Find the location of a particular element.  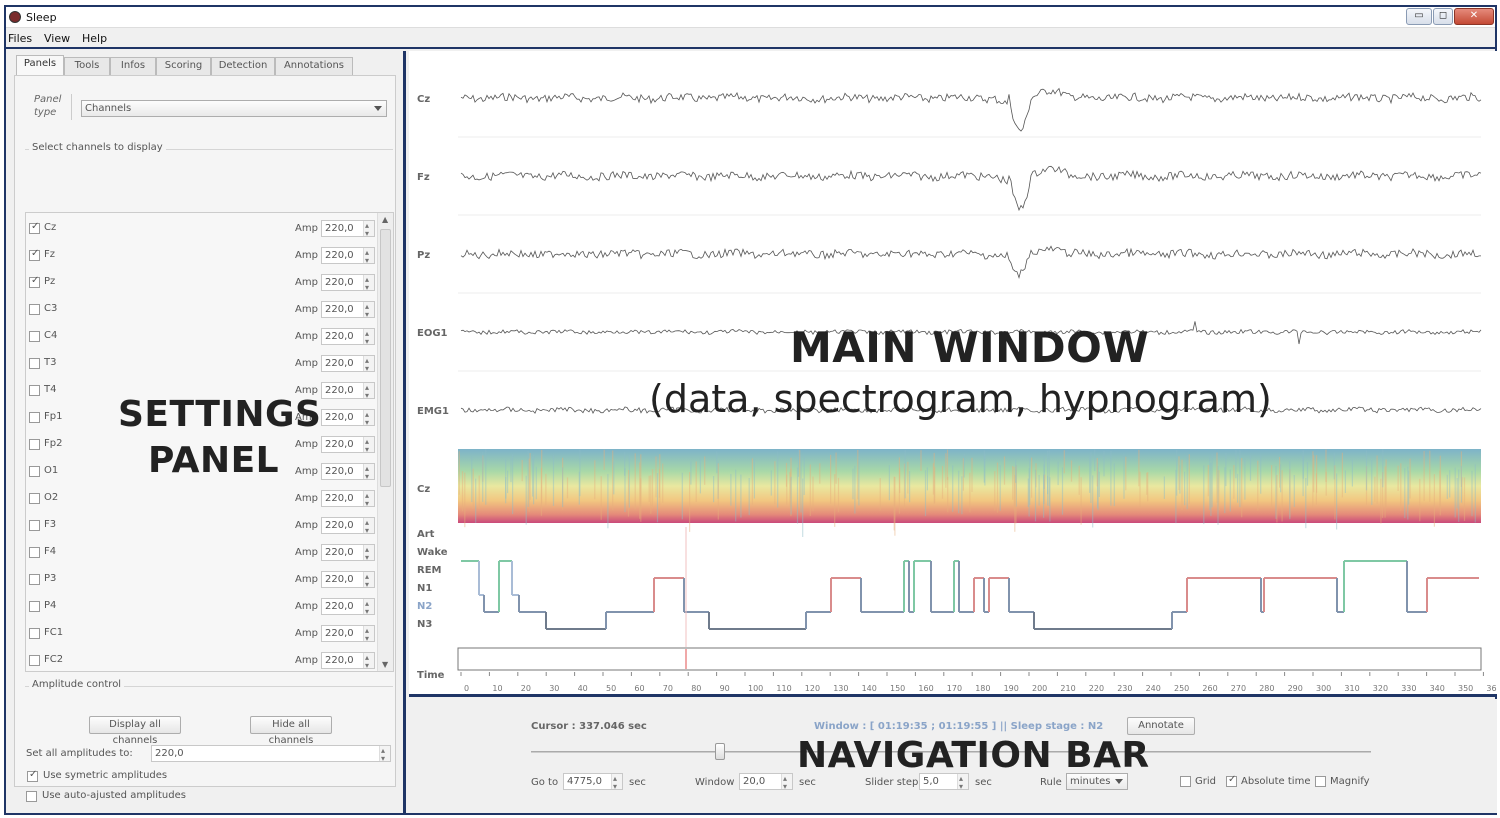

scrollbar-thumb is located at coordinates (385, 358).